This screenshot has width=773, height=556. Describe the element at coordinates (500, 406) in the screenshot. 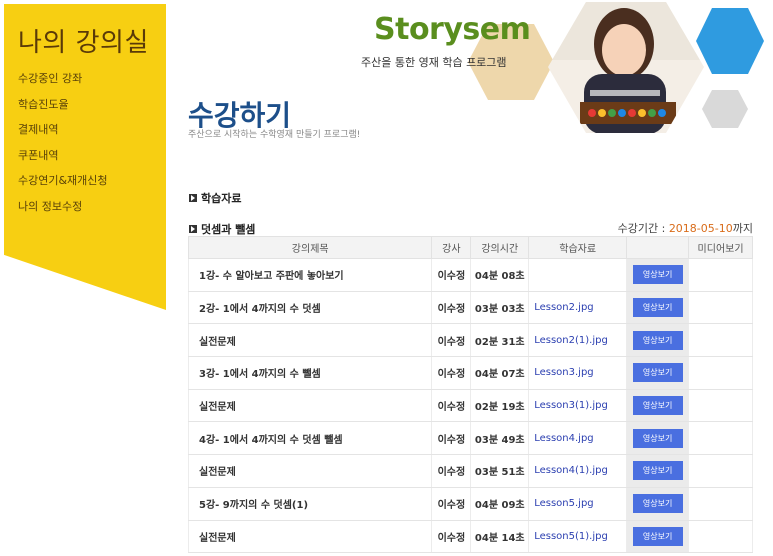

I see `lesson-duration: 02분 19초` at that location.